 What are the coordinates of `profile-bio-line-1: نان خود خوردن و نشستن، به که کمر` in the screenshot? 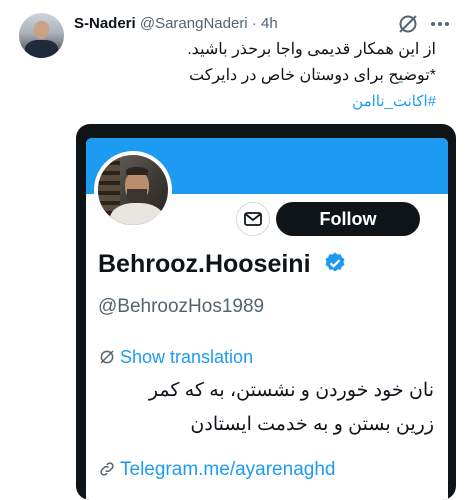 It's located at (291, 390).